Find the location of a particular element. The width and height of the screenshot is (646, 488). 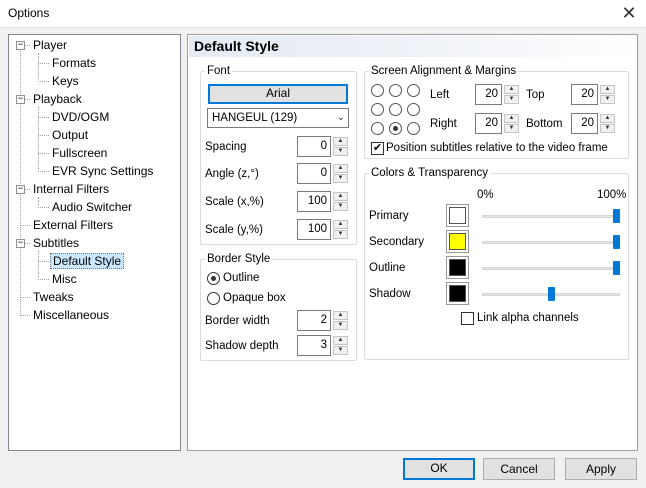

link-alpha-label: Link alpha channels is located at coordinates (528, 318).